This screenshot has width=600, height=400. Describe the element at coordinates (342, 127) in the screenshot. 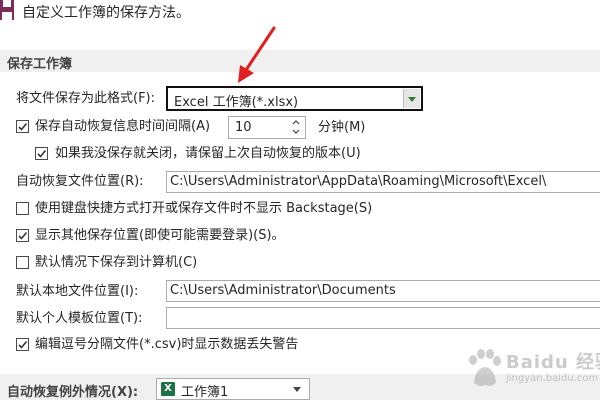

I see `minutes-unit-label: 分钟(M)` at that location.